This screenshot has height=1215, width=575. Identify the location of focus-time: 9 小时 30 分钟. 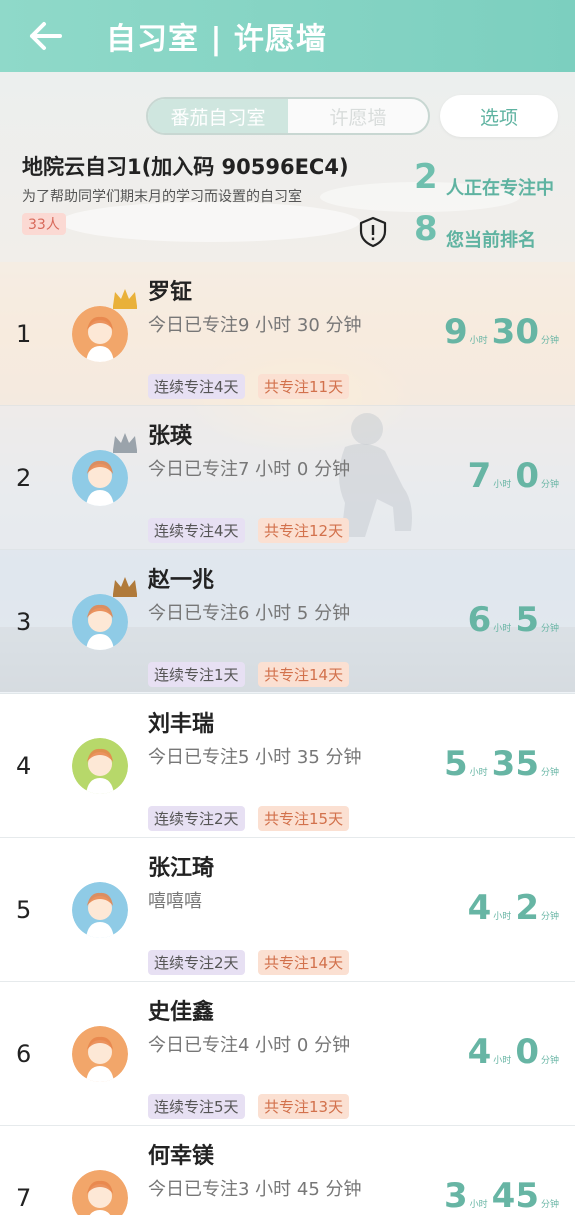
(501, 332).